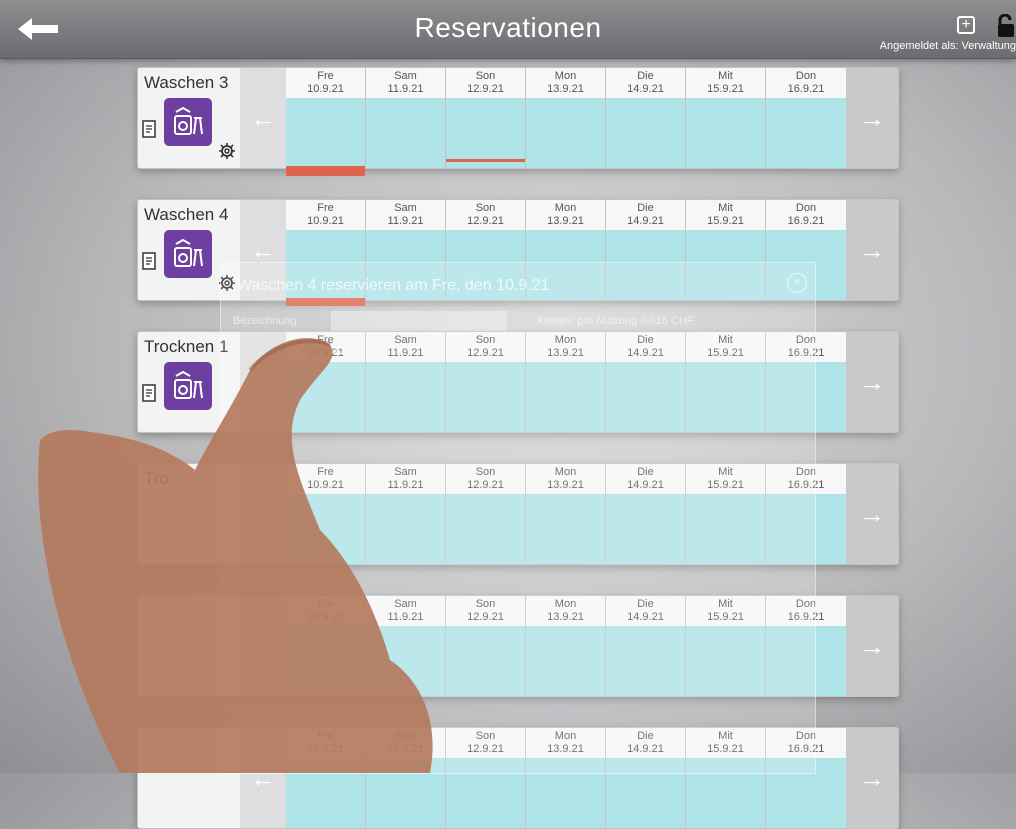 The image size is (1016, 829). What do you see at coordinates (186, 346) in the screenshot?
I see `machine-name: Trocknen 1` at bounding box center [186, 346].